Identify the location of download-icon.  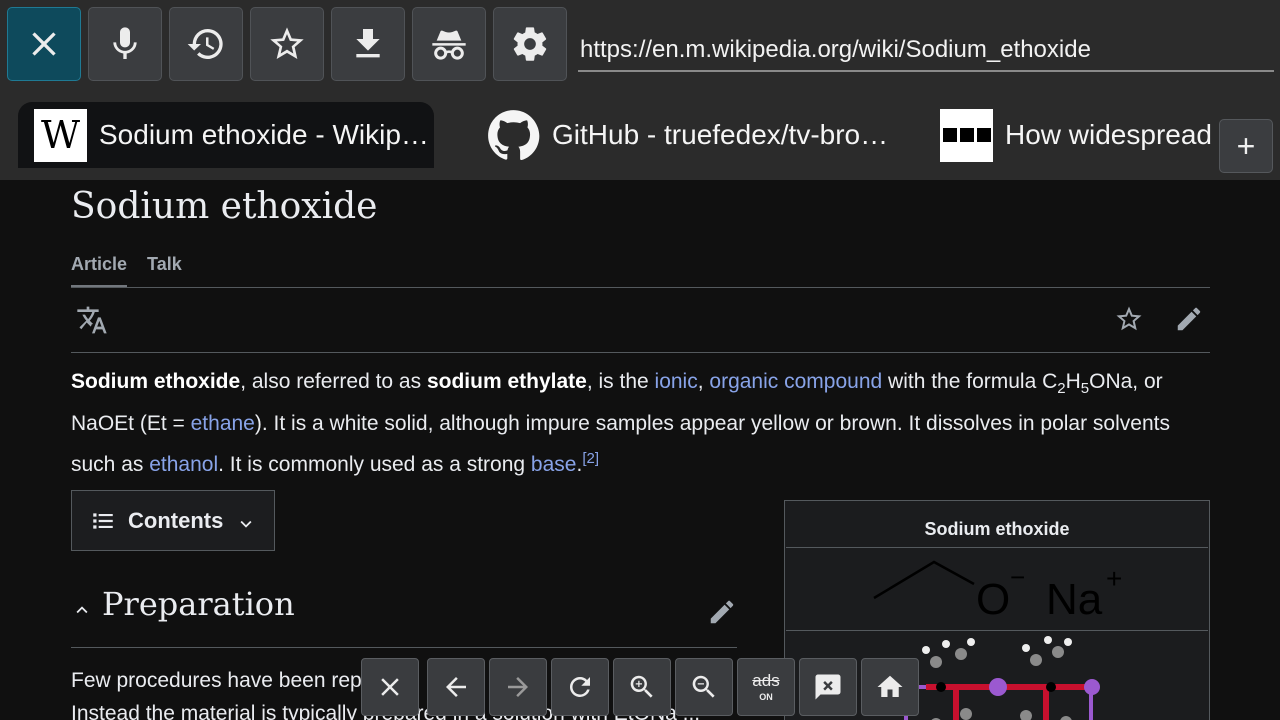
(368, 43).